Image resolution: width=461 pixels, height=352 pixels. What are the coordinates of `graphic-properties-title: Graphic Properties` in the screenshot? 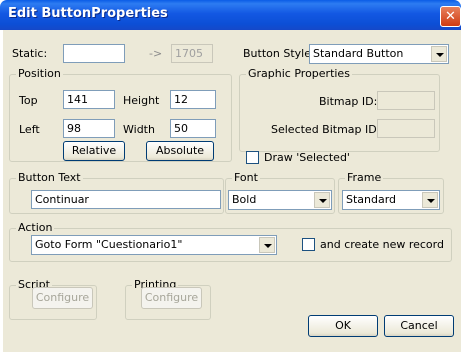 It's located at (299, 73).